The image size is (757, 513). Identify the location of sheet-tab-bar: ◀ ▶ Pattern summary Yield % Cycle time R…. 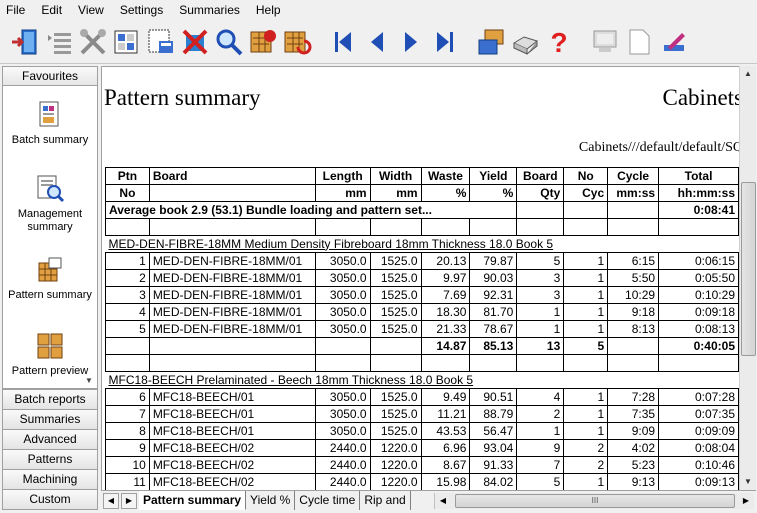
(428, 500).